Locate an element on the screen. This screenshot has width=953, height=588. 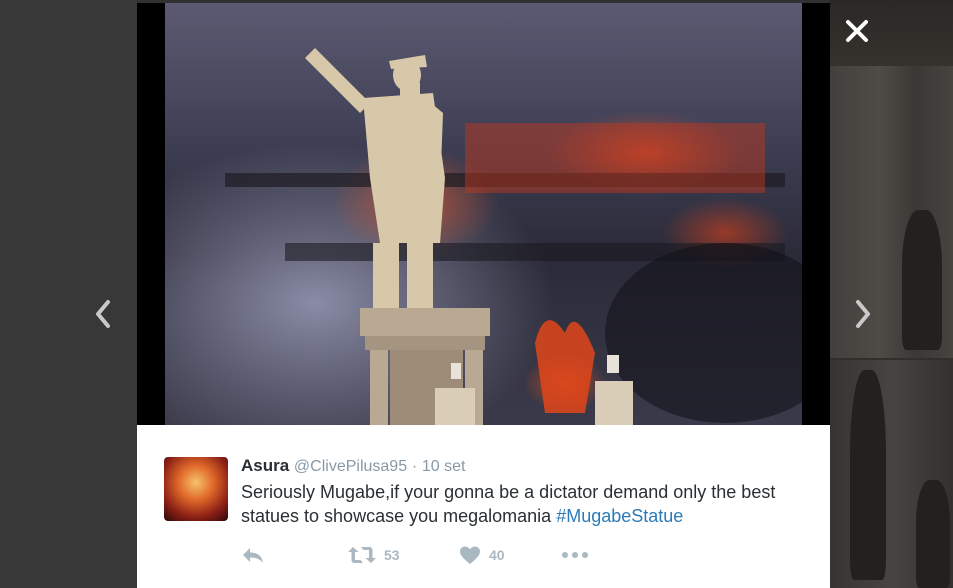
reply-icon is located at coordinates (253, 555).